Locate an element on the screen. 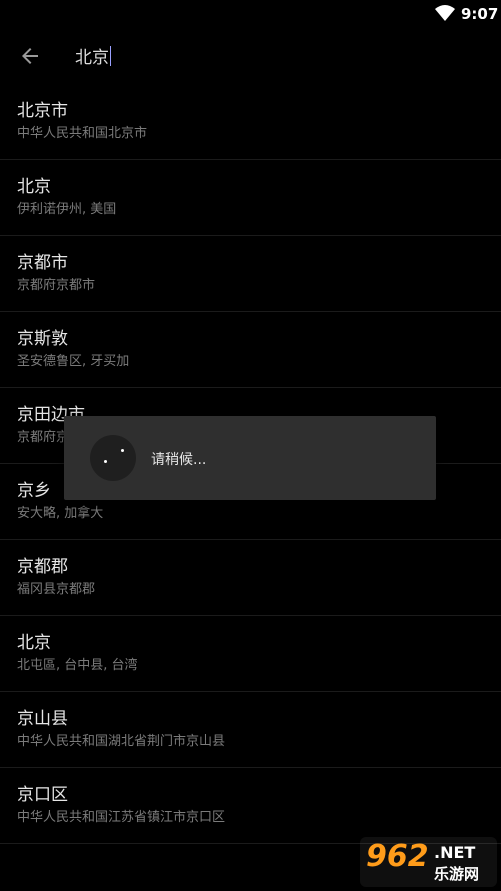 This screenshot has height=891, width=501. result-desc: 福冈县京都郡 is located at coordinates (56, 589).